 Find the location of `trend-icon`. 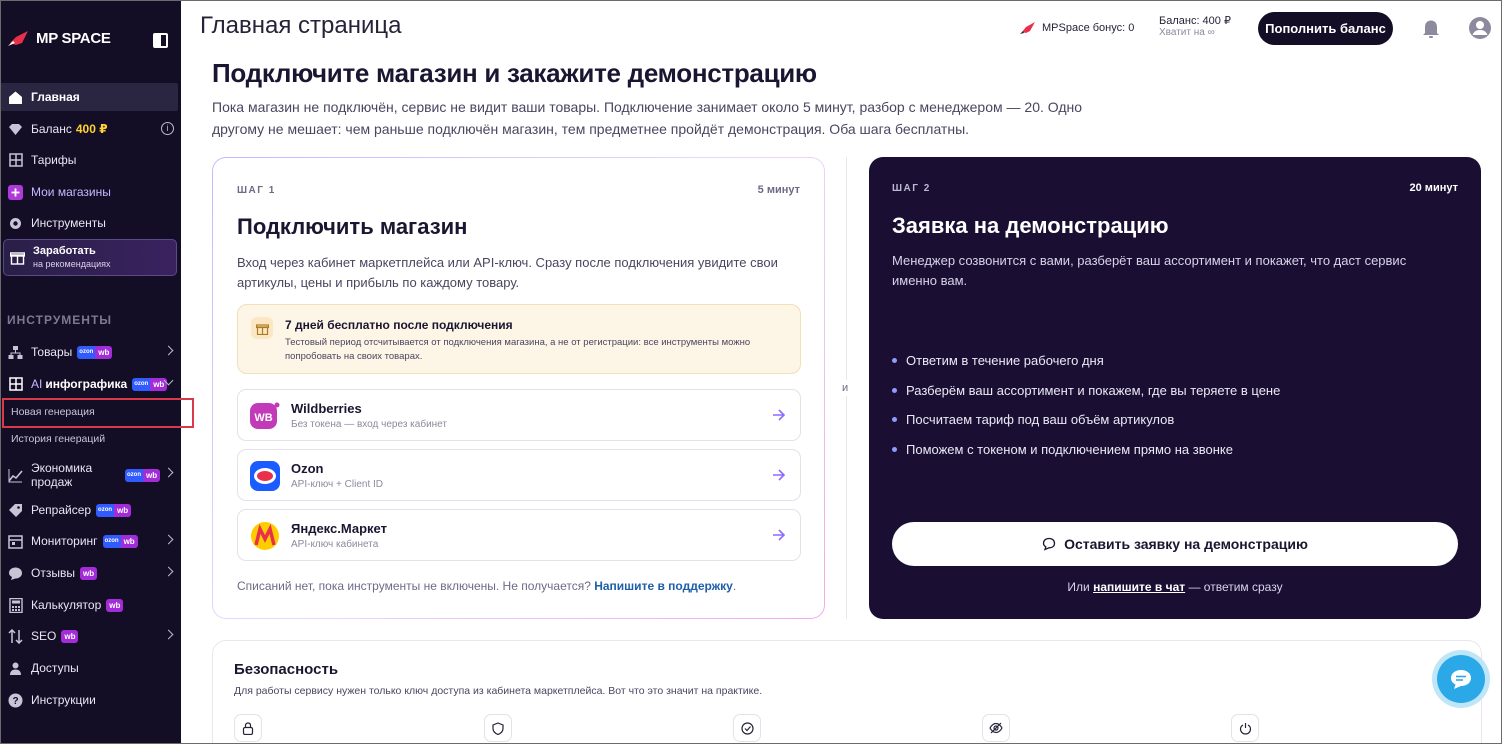

trend-icon is located at coordinates (15, 475).